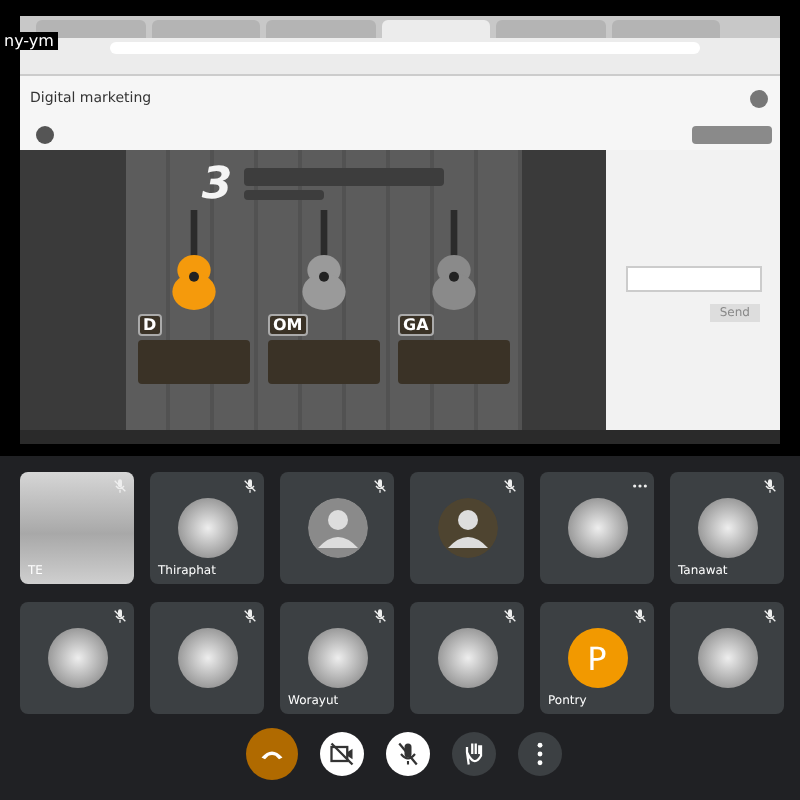 Image resolution: width=800 pixels, height=800 pixels. What do you see at coordinates (29, 41) in the screenshot?
I see `presenter-label: ny-ym` at bounding box center [29, 41].